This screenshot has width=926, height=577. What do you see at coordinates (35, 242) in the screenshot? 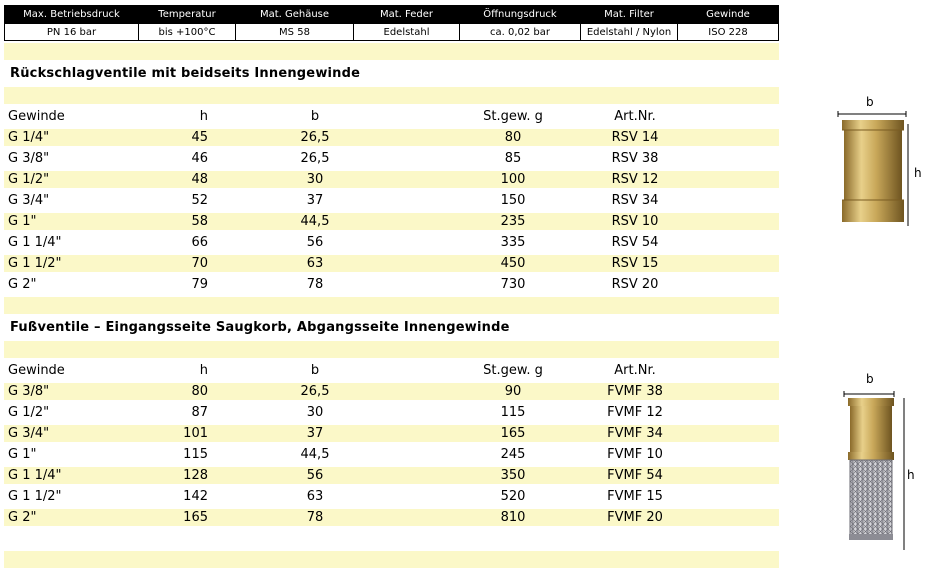
I see `section1-cell-col-0: G 1 1/4"` at bounding box center [35, 242].